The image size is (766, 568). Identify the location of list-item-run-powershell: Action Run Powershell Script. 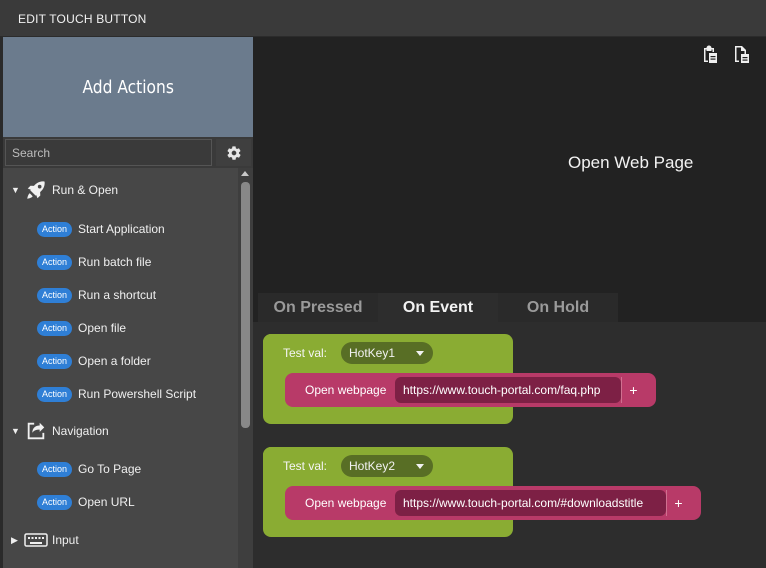
(116, 394).